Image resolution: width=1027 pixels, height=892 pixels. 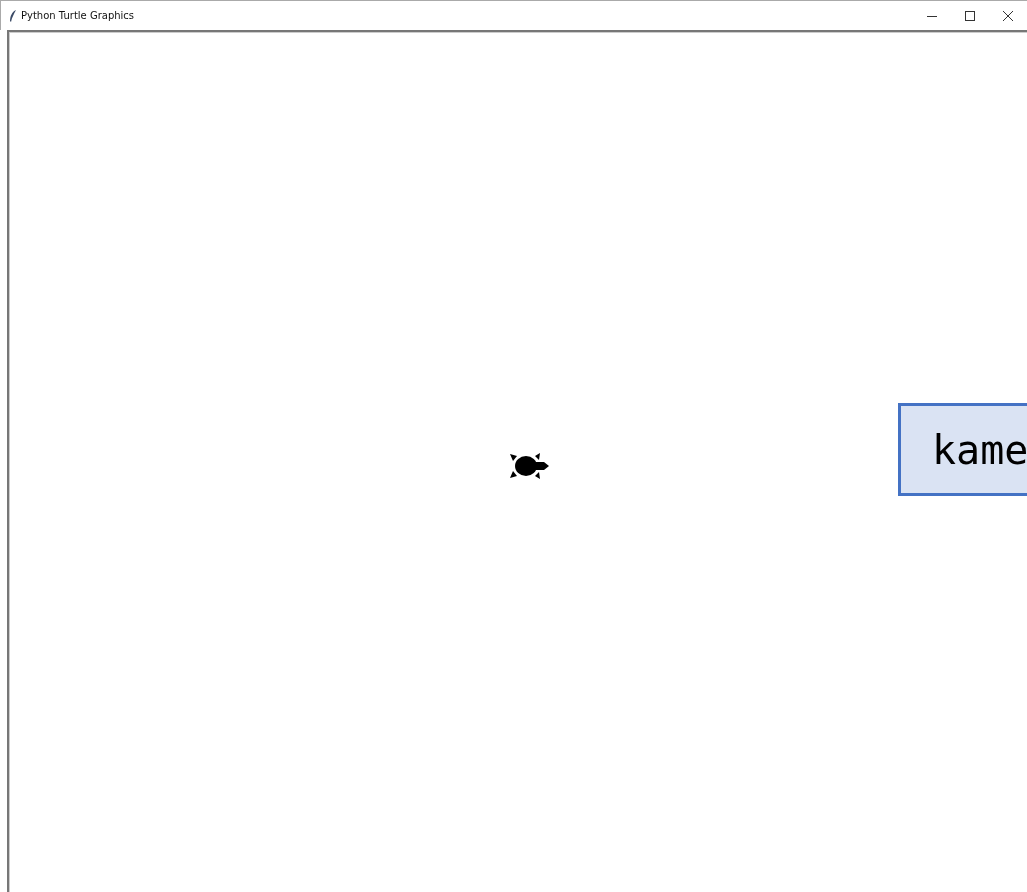 I want to click on close-icon, so click(x=1008, y=16).